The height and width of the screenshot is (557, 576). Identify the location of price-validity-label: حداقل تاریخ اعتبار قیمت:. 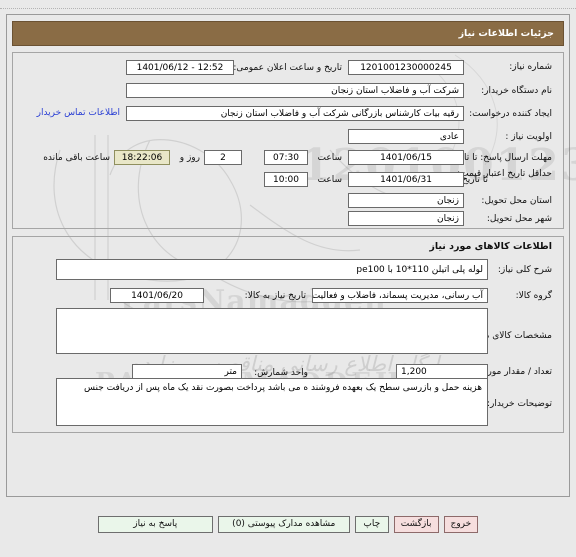
(504, 174).